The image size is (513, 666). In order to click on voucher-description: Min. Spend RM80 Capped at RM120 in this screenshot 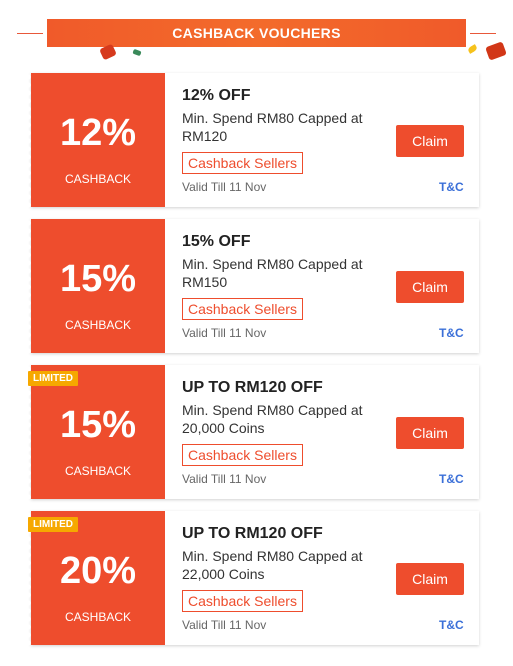, I will do `click(272, 127)`.